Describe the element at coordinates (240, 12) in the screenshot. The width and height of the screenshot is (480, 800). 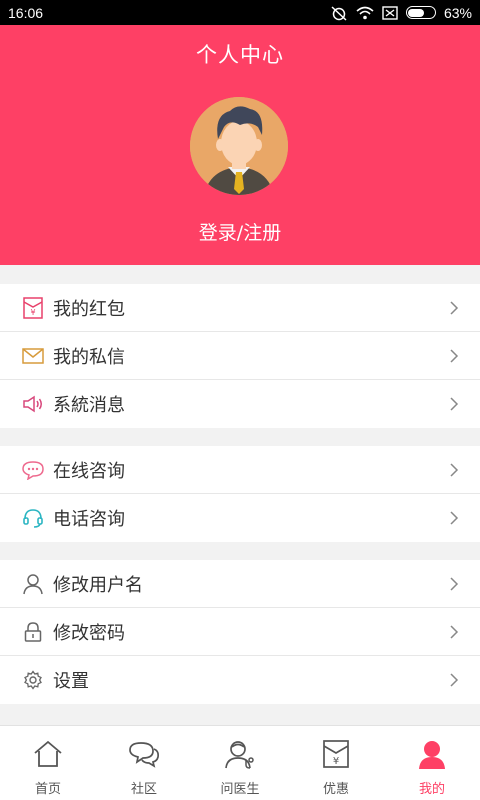
I see `status-bar: 16:06 63%` at that location.